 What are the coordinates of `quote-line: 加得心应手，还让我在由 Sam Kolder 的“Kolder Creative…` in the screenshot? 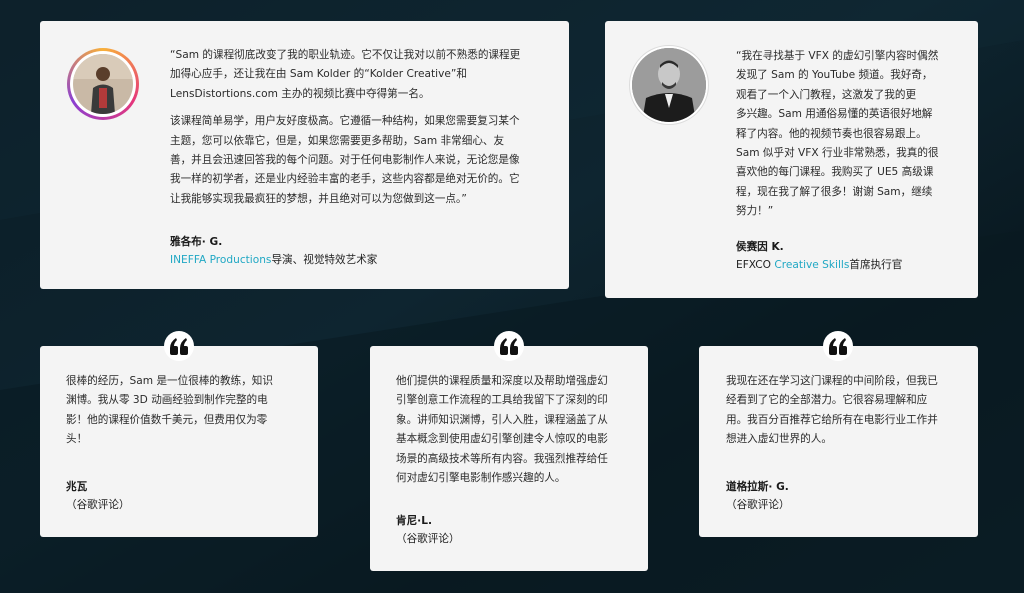 It's located at (318, 74).